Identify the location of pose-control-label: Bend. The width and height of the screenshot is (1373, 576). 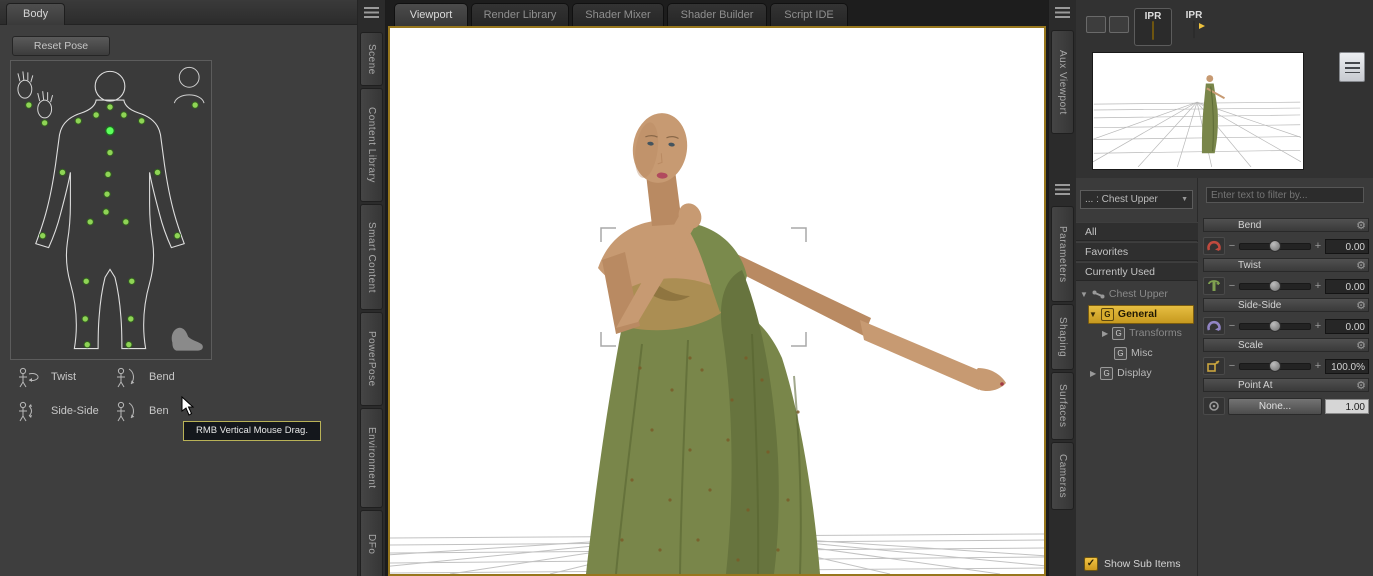
(162, 377).